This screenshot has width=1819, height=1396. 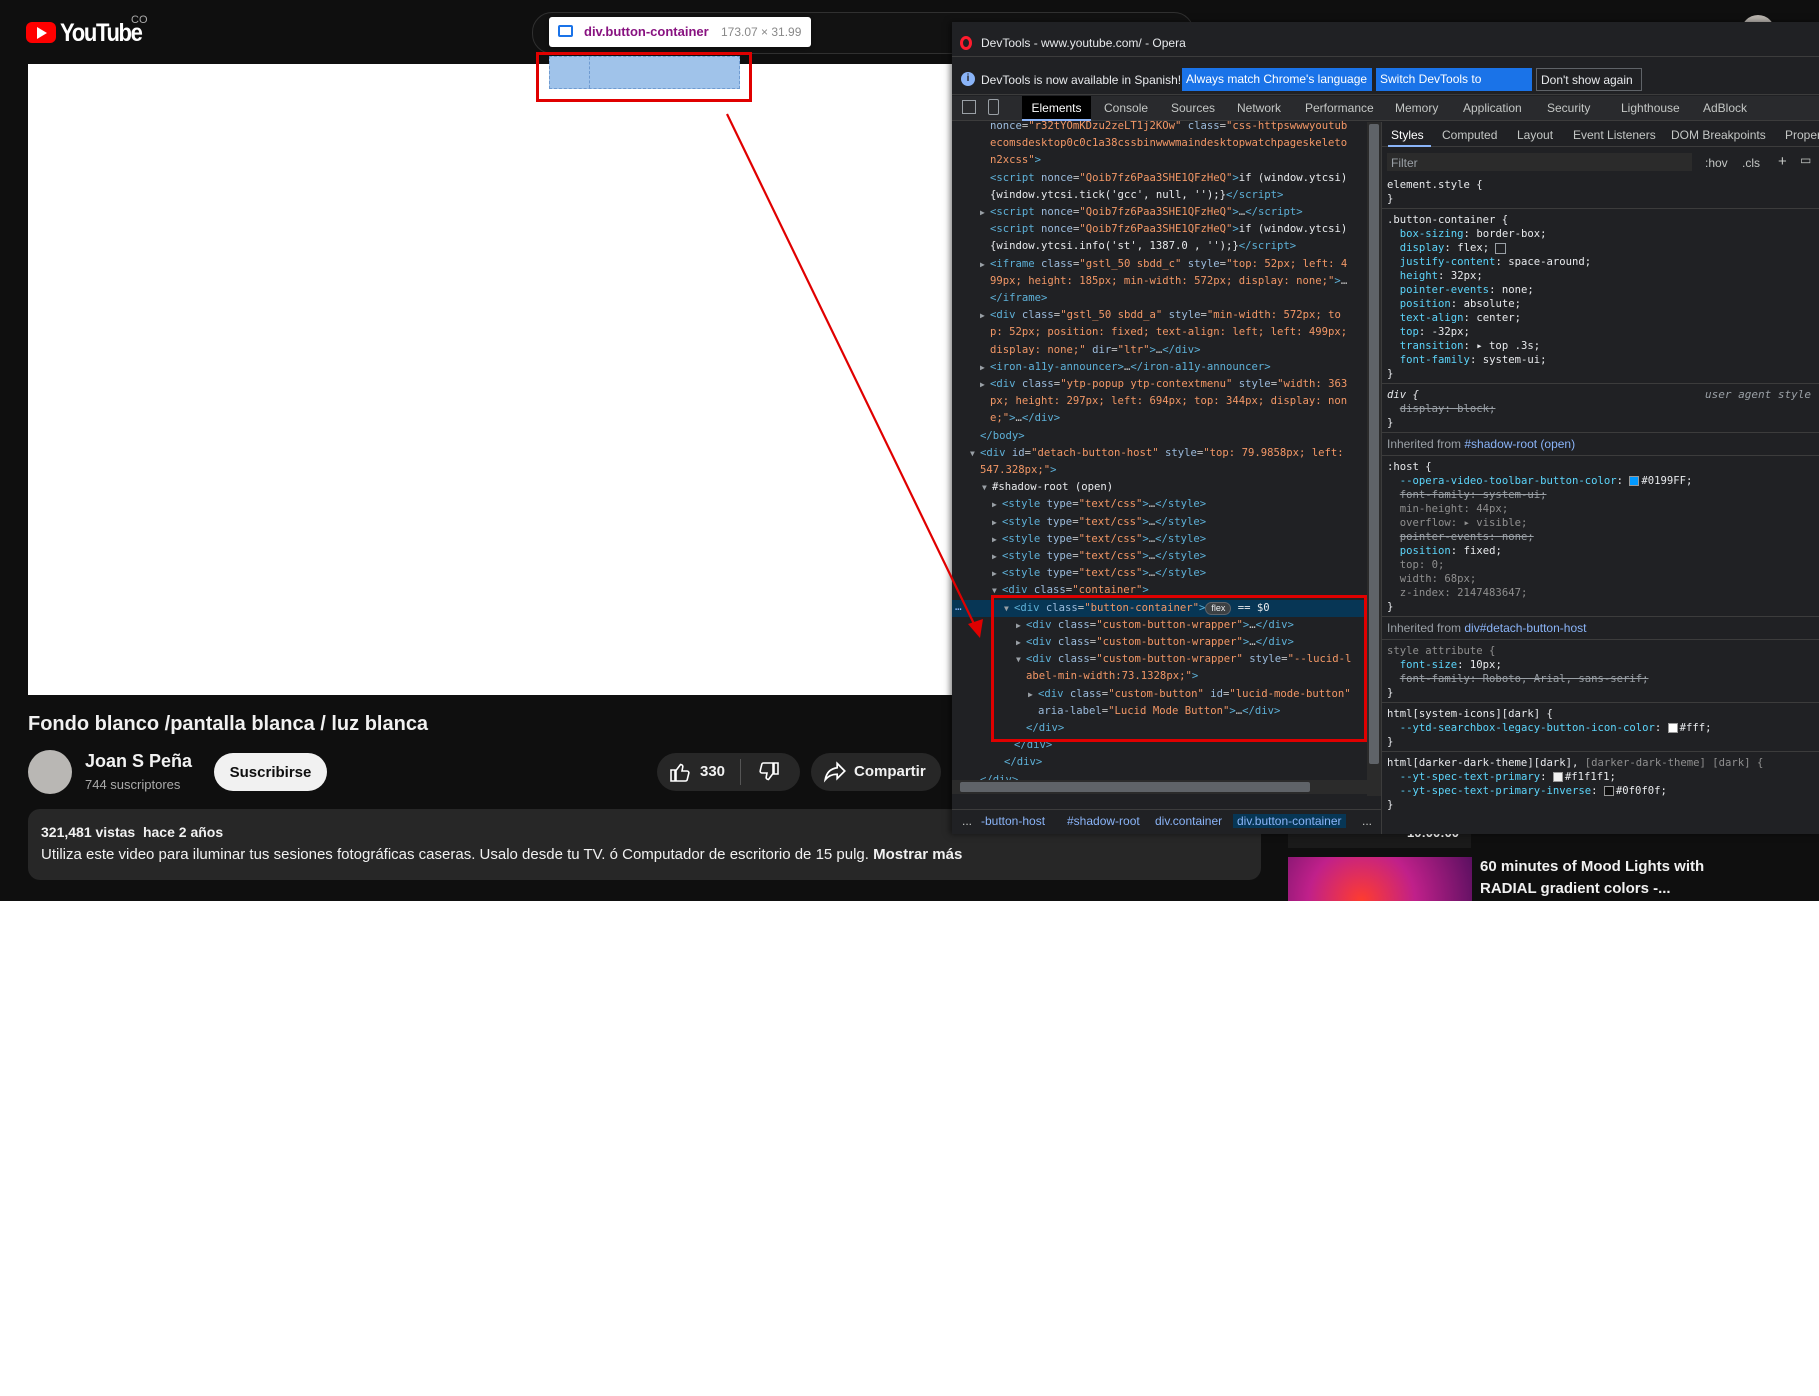 What do you see at coordinates (975, 628) in the screenshot?
I see `annotation-arrowhead` at bounding box center [975, 628].